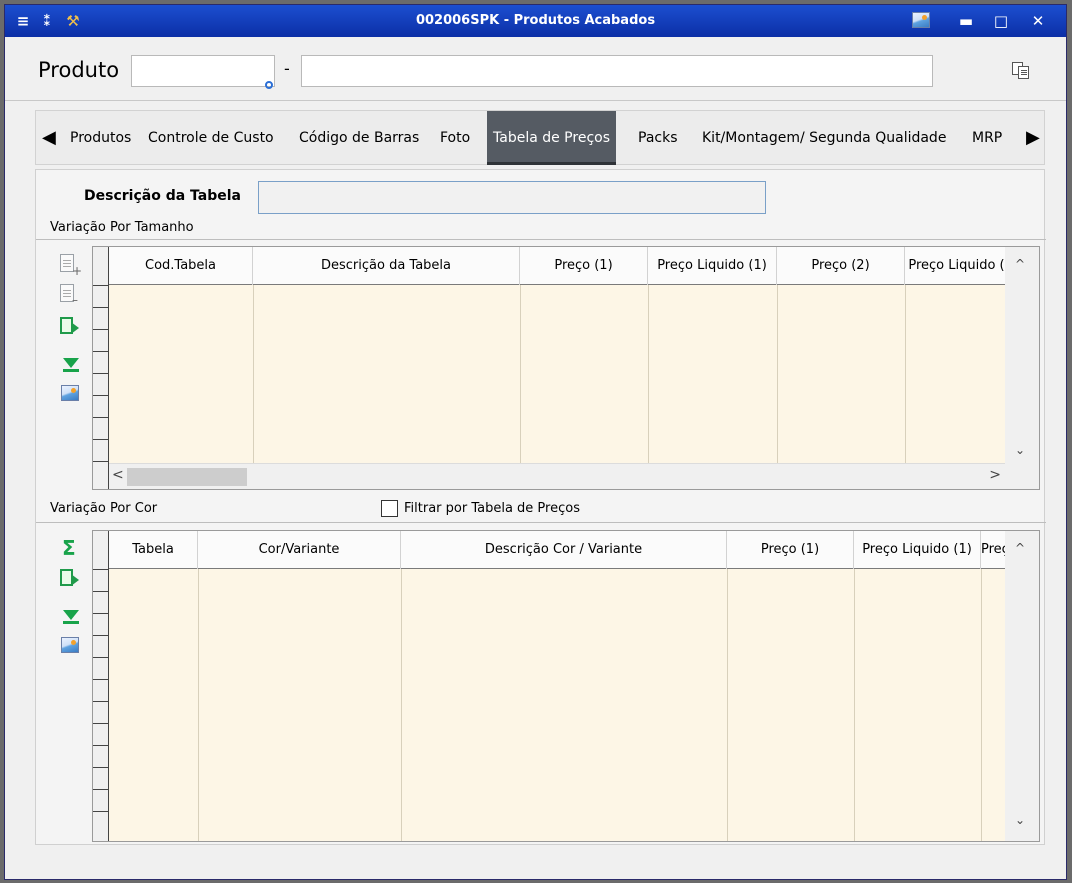 The width and height of the screenshot is (1072, 883). I want to click on window-title: 002006SPK - Produtos Acabados, so click(535, 20).